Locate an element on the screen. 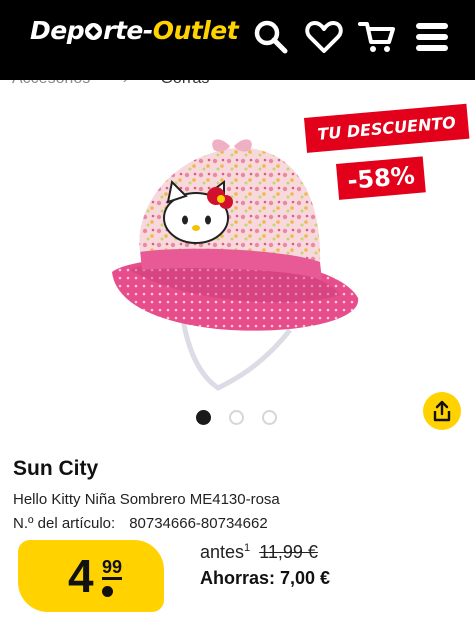  article-number-label: N.º del artículo: is located at coordinates (64, 523).